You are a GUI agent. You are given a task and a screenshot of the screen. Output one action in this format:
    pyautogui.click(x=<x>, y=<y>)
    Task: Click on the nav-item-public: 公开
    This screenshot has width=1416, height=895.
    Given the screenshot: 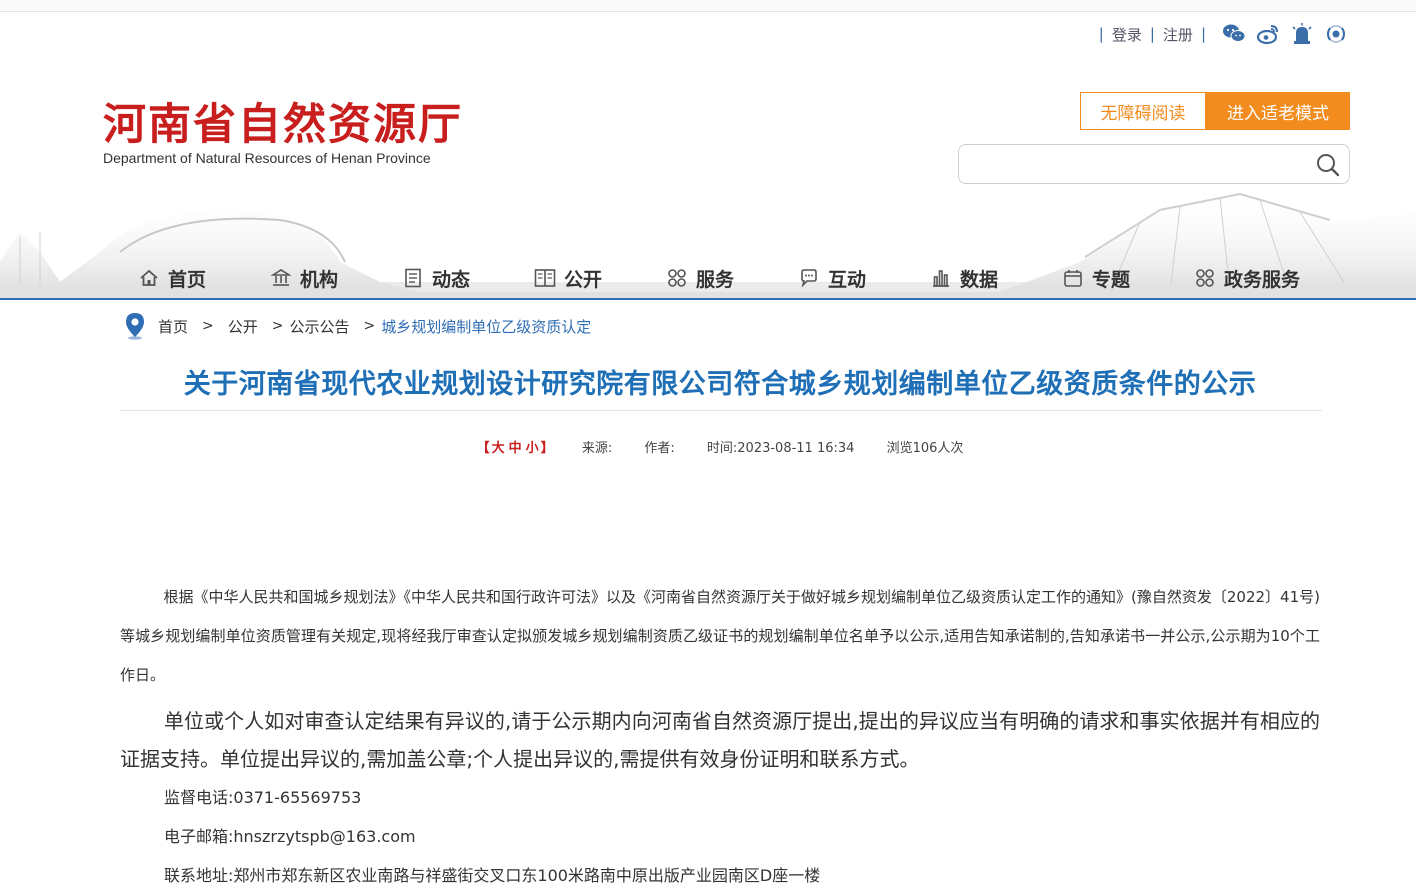 What is the action you would take?
    pyautogui.click(x=600, y=278)
    